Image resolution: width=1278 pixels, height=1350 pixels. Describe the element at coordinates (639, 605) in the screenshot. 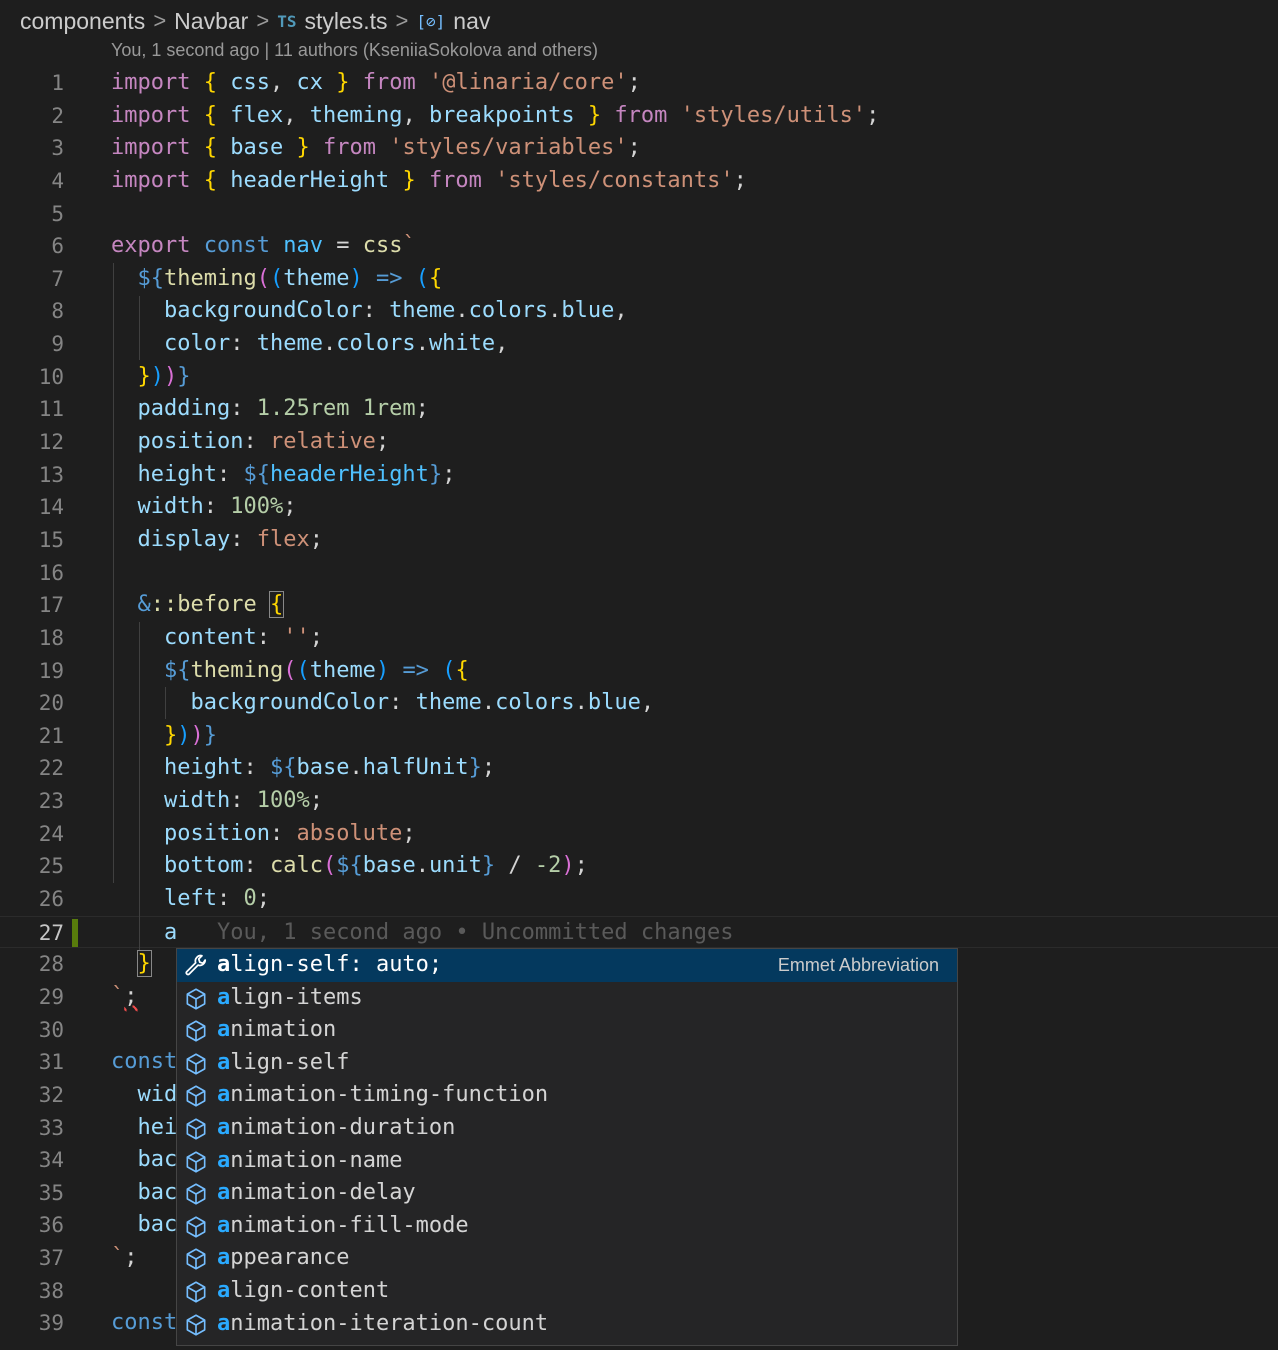

I see `code-line: 17 &::before {` at that location.